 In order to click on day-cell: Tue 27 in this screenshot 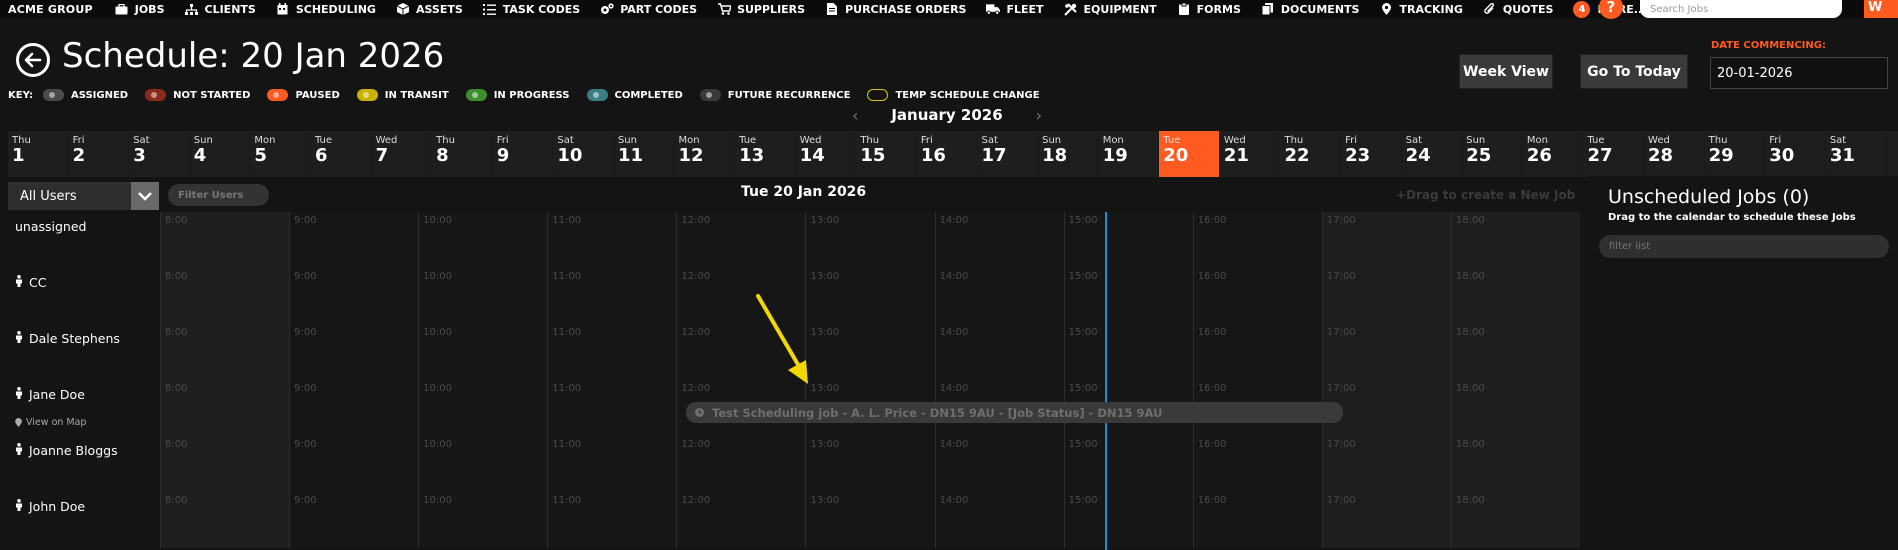, I will do `click(1614, 154)`.